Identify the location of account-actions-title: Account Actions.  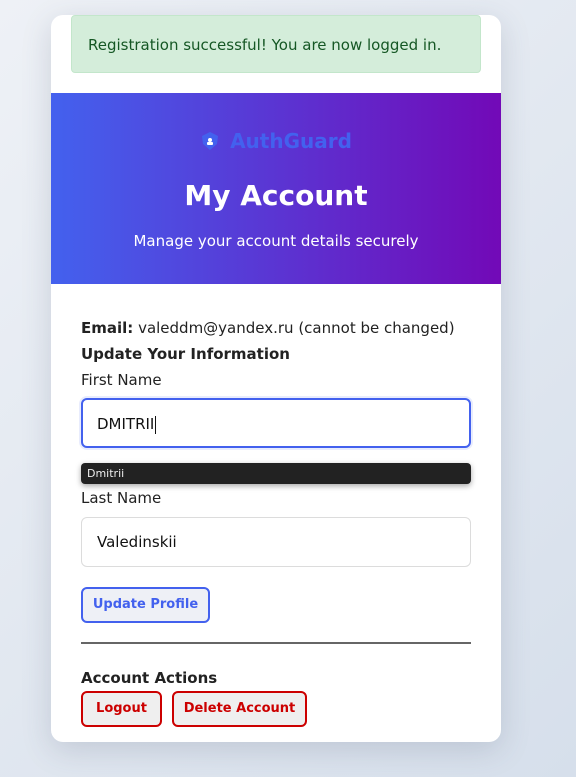
(149, 678).